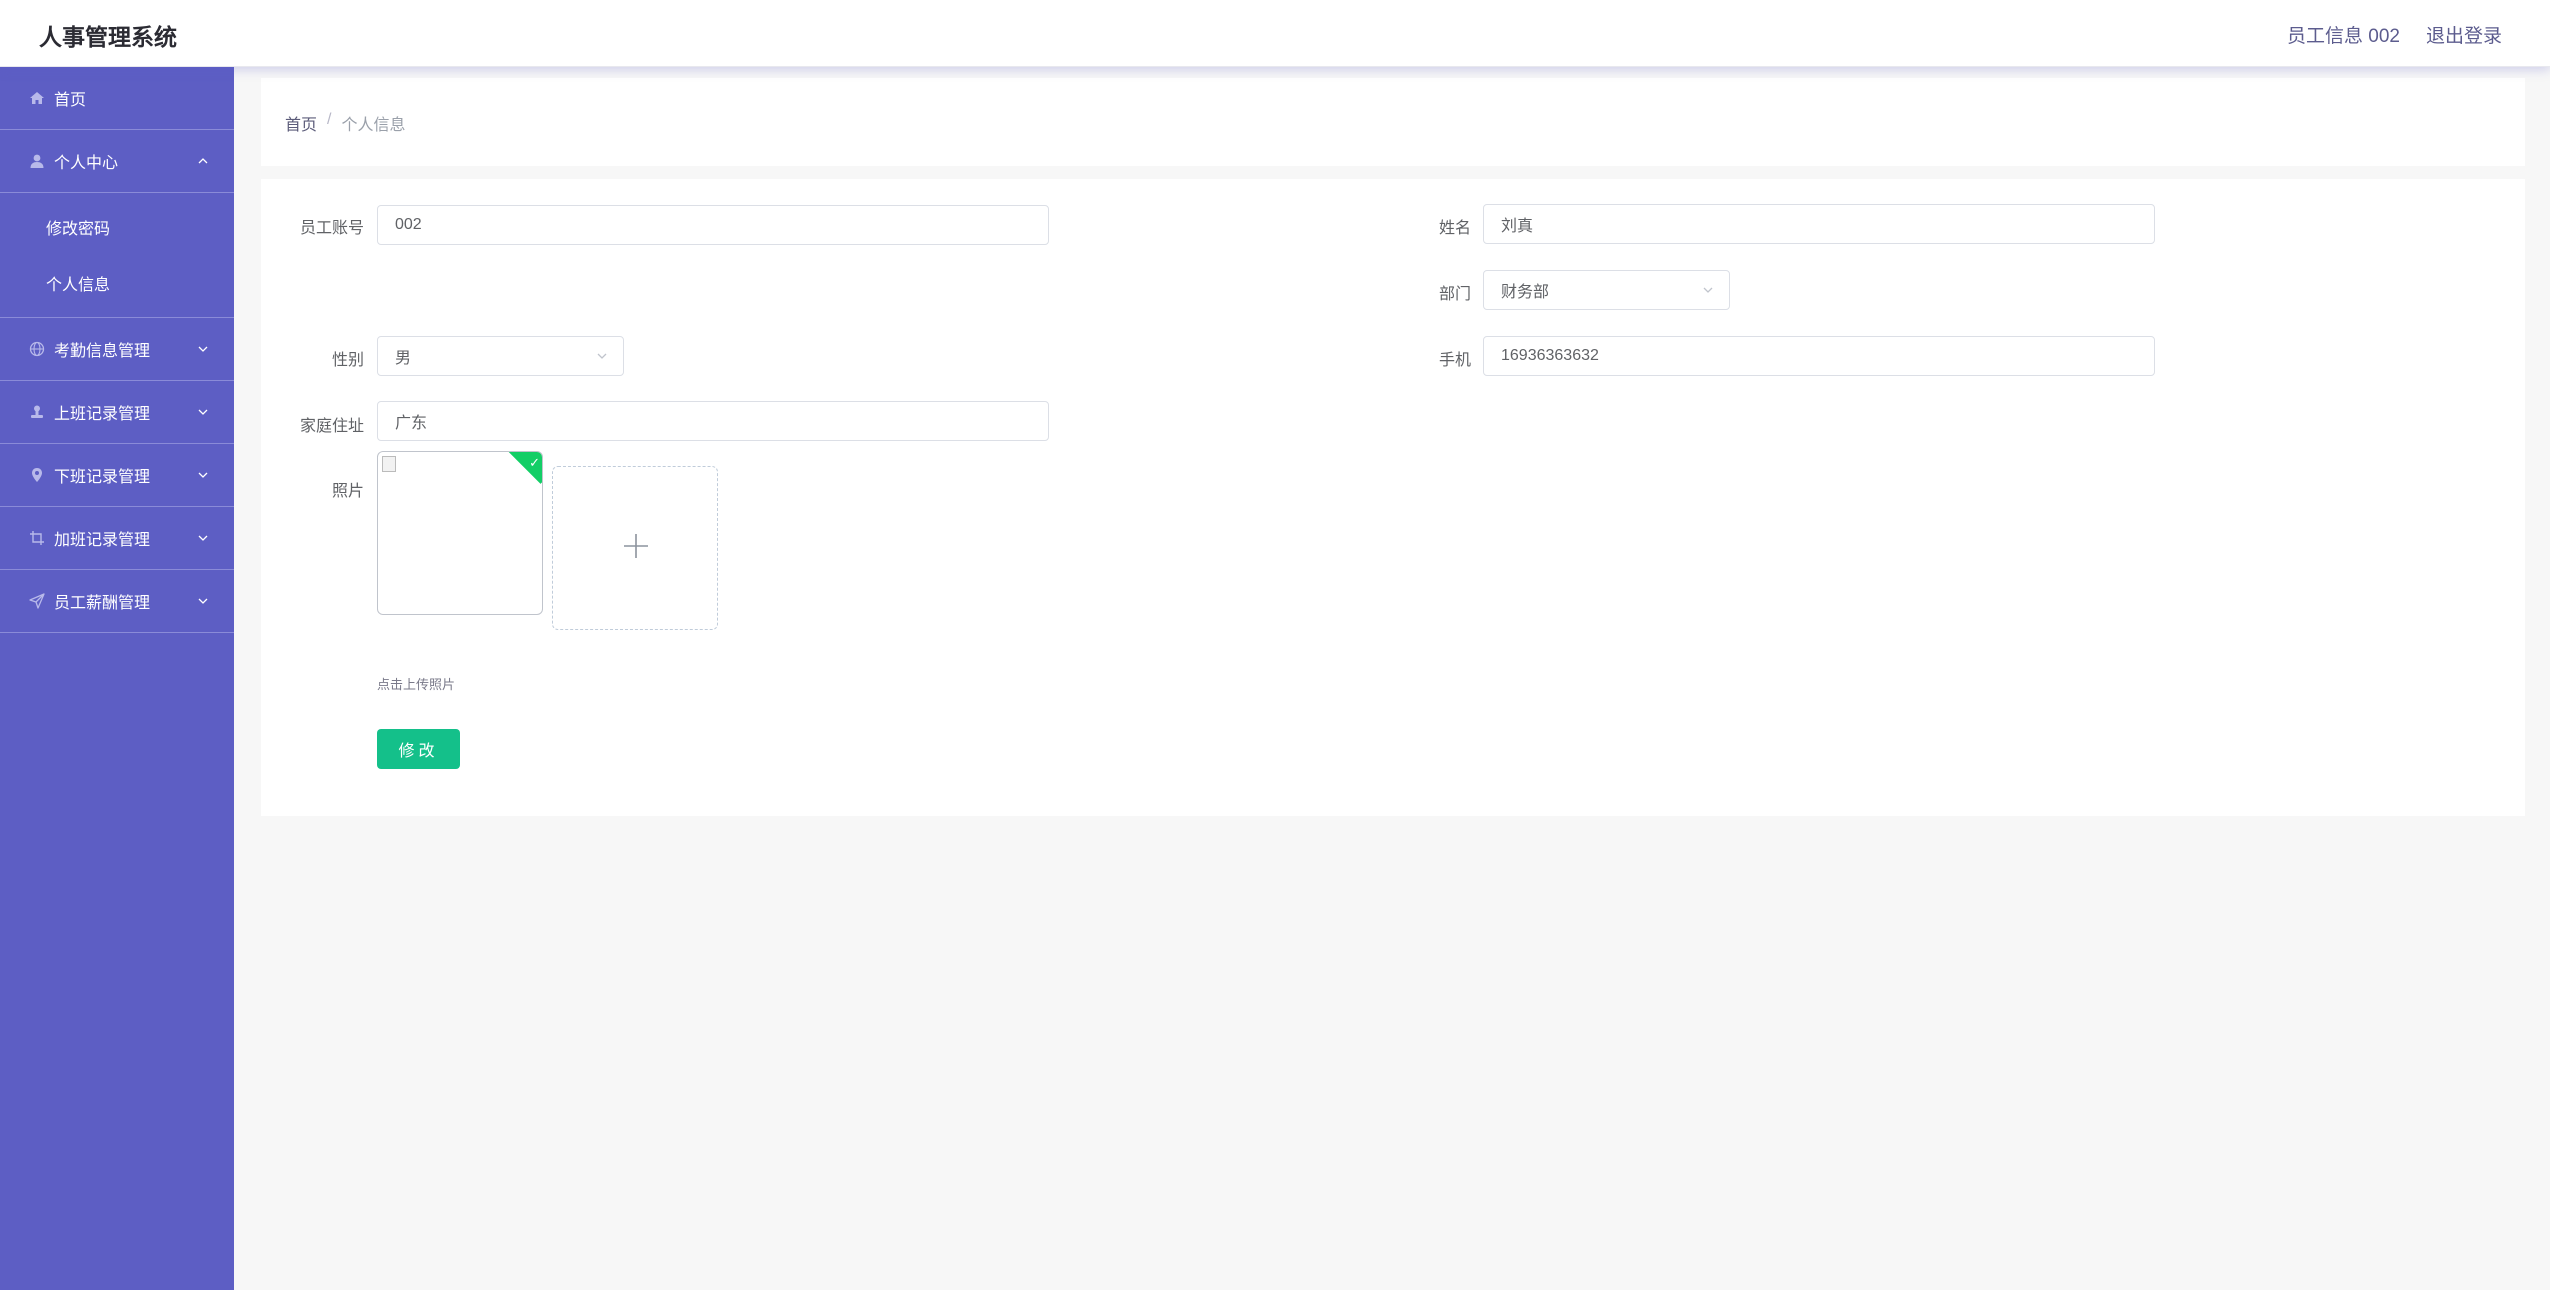  What do you see at coordinates (102, 414) in the screenshot?
I see `sidebar-item-label: 上班记录管理` at bounding box center [102, 414].